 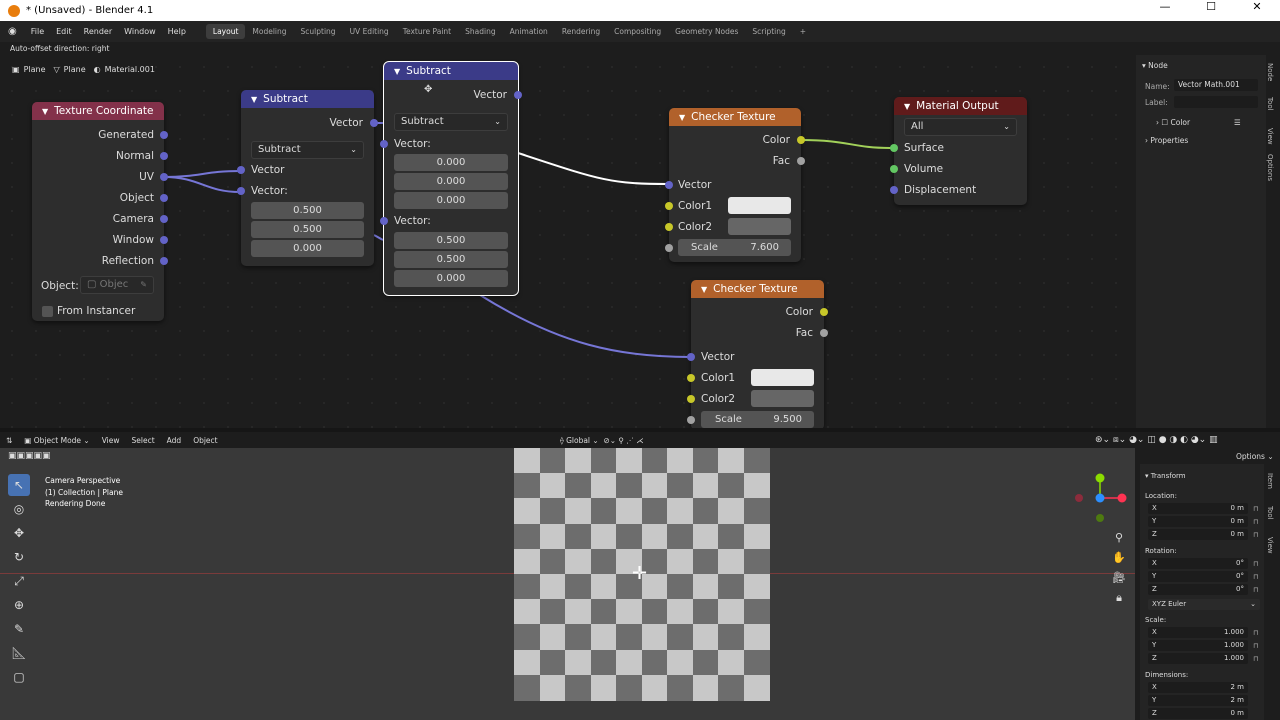 What do you see at coordinates (1216, 102) in the screenshot?
I see `node-label-field` at bounding box center [1216, 102].